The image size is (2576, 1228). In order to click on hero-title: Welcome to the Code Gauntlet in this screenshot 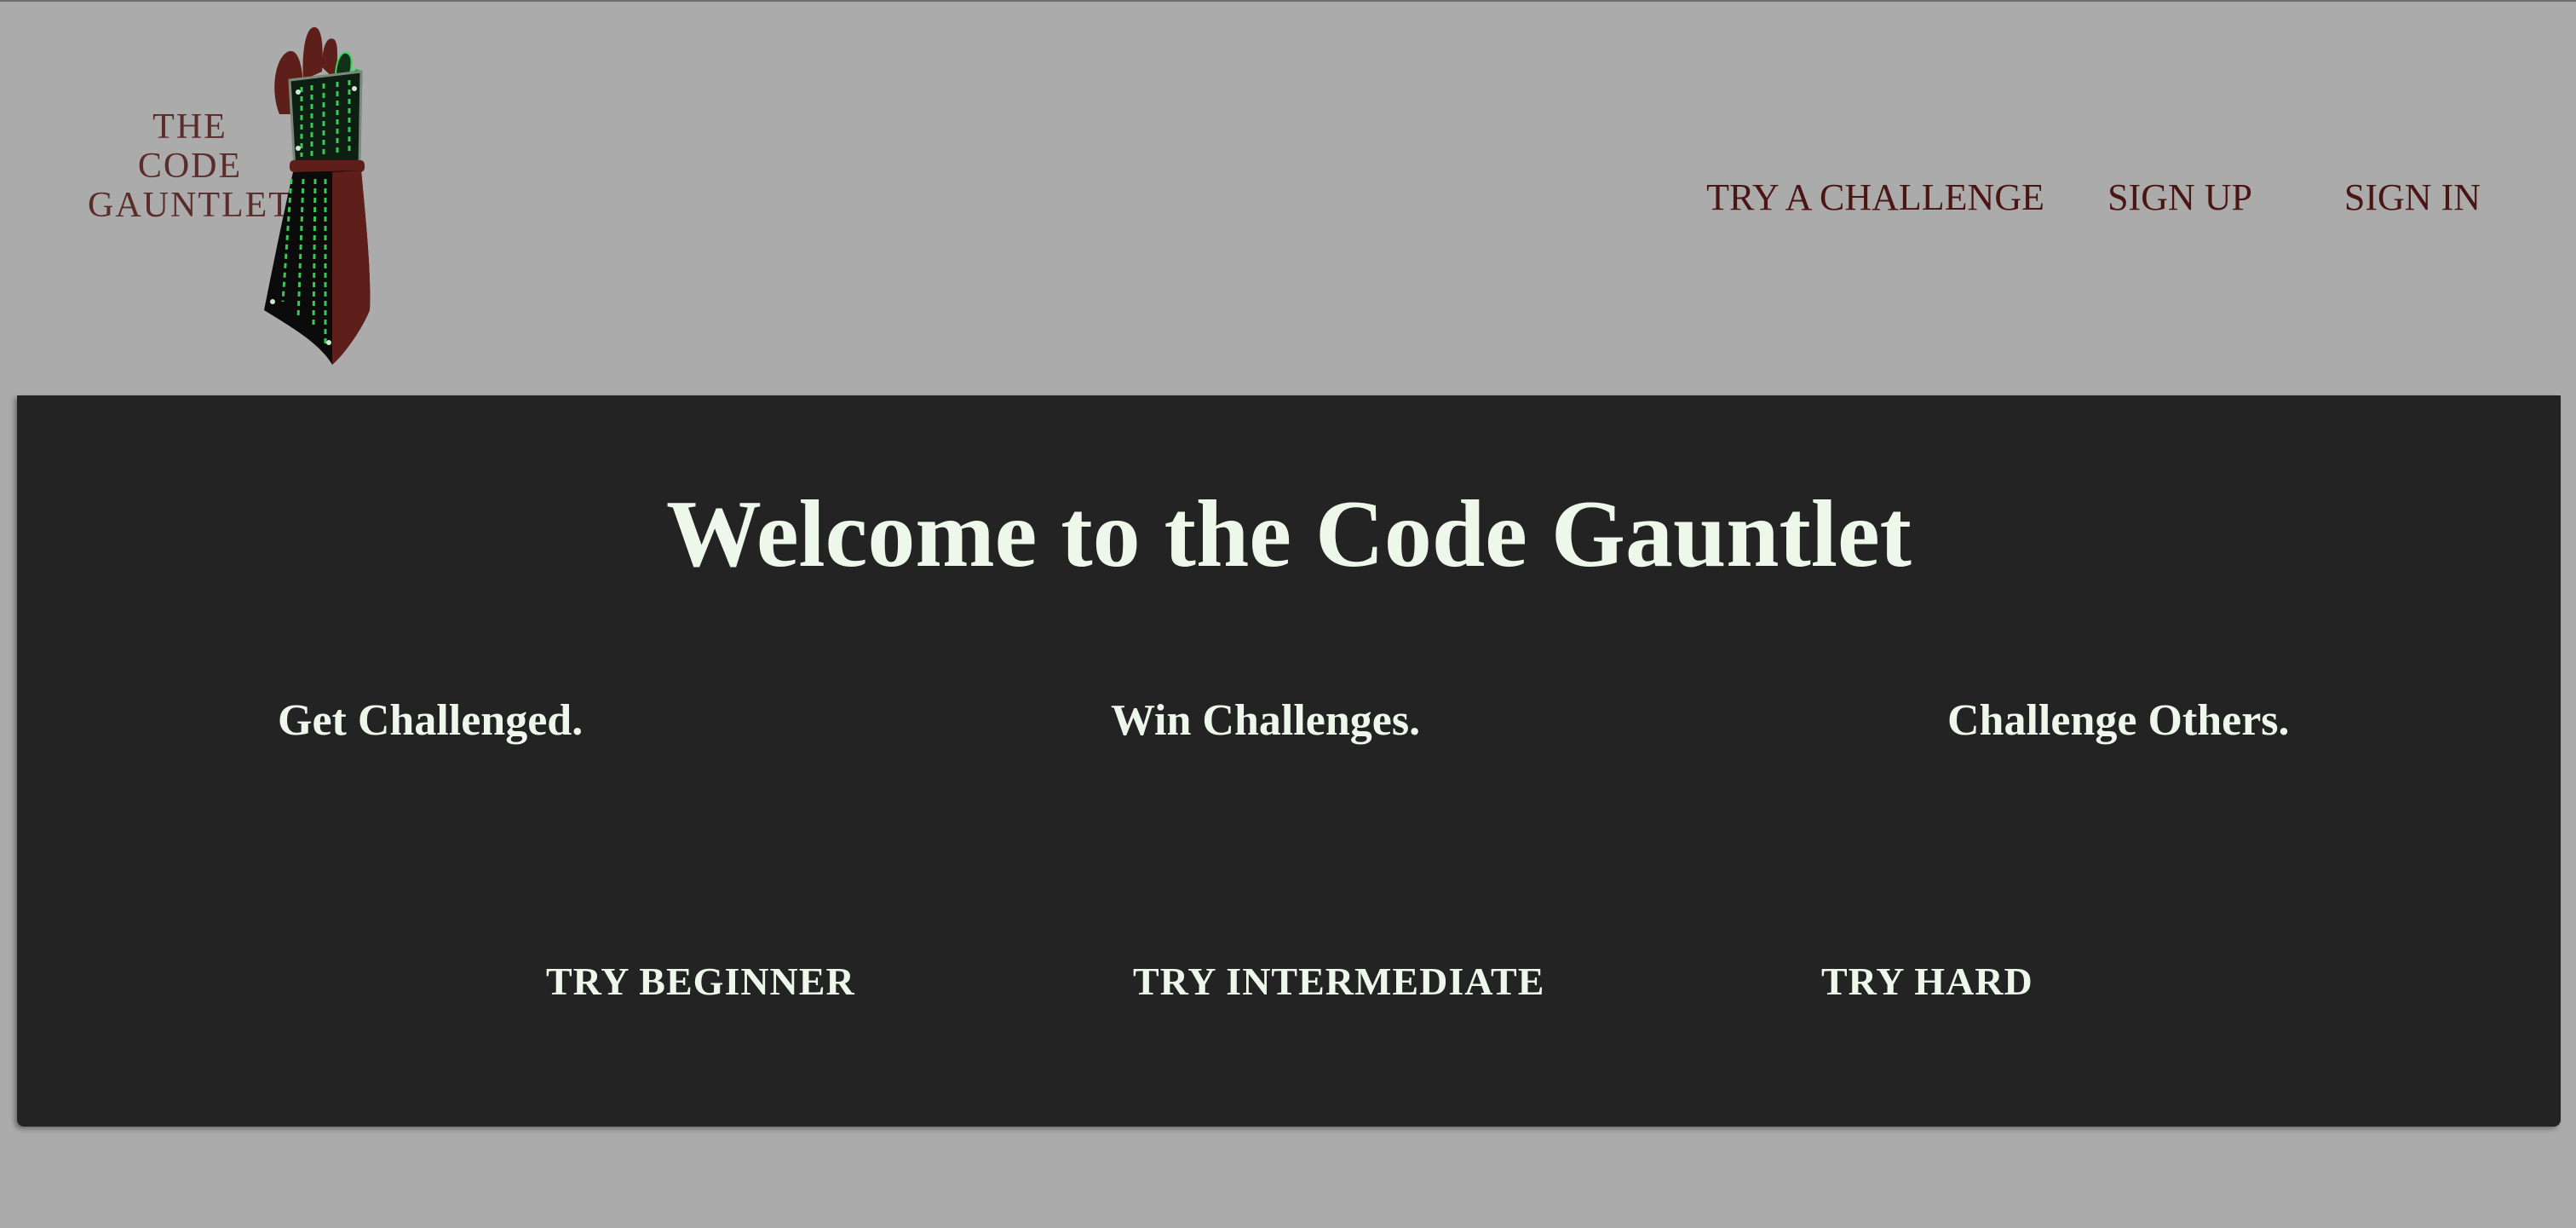, I will do `click(1289, 534)`.